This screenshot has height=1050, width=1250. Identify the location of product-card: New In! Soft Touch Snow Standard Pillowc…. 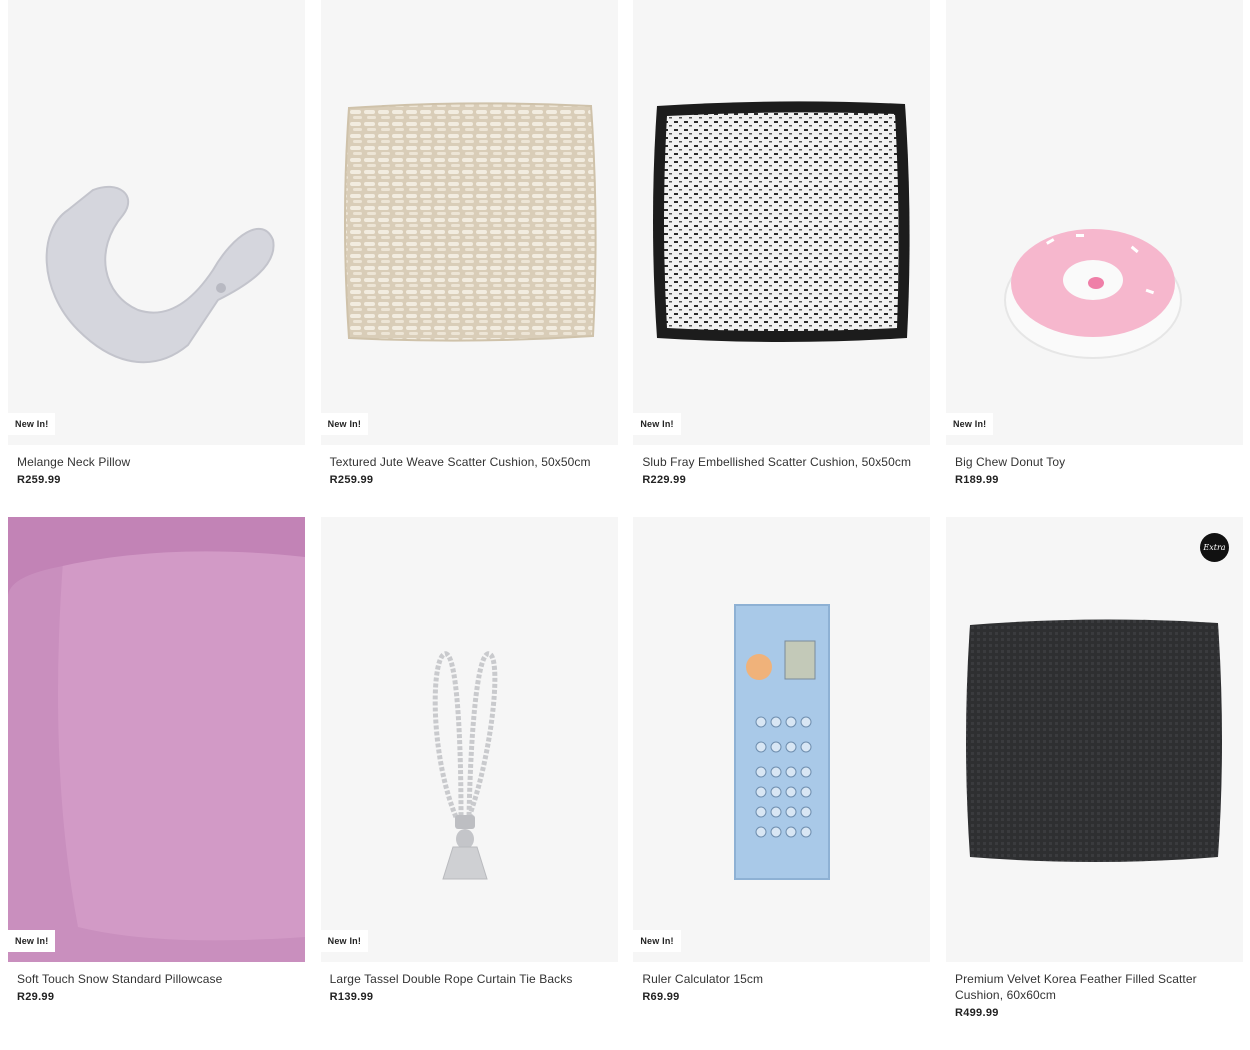
(156, 768).